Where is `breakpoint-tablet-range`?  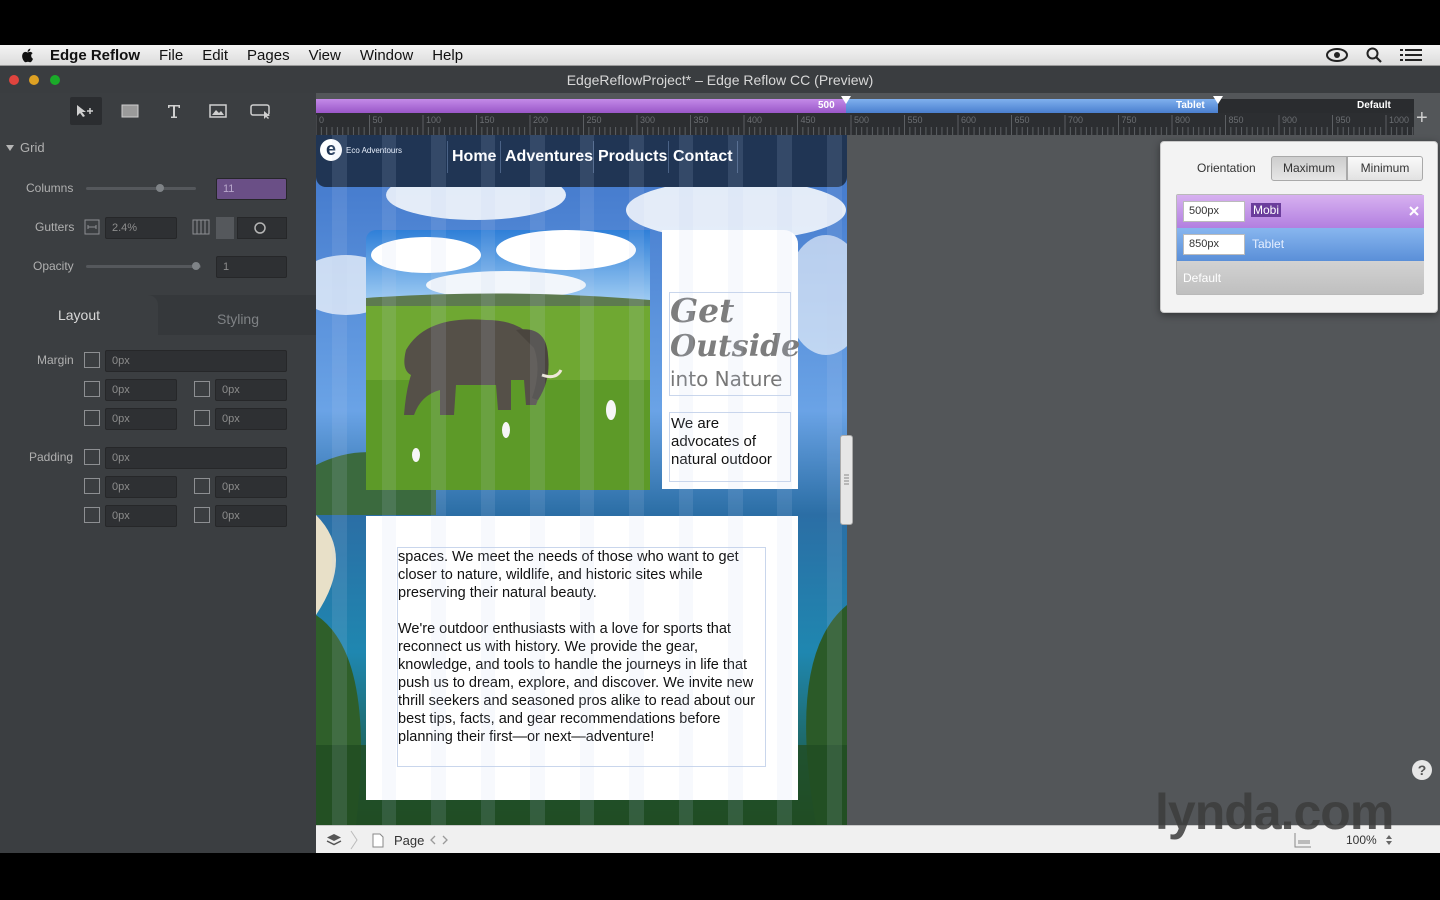 breakpoint-tablet-range is located at coordinates (1032, 106).